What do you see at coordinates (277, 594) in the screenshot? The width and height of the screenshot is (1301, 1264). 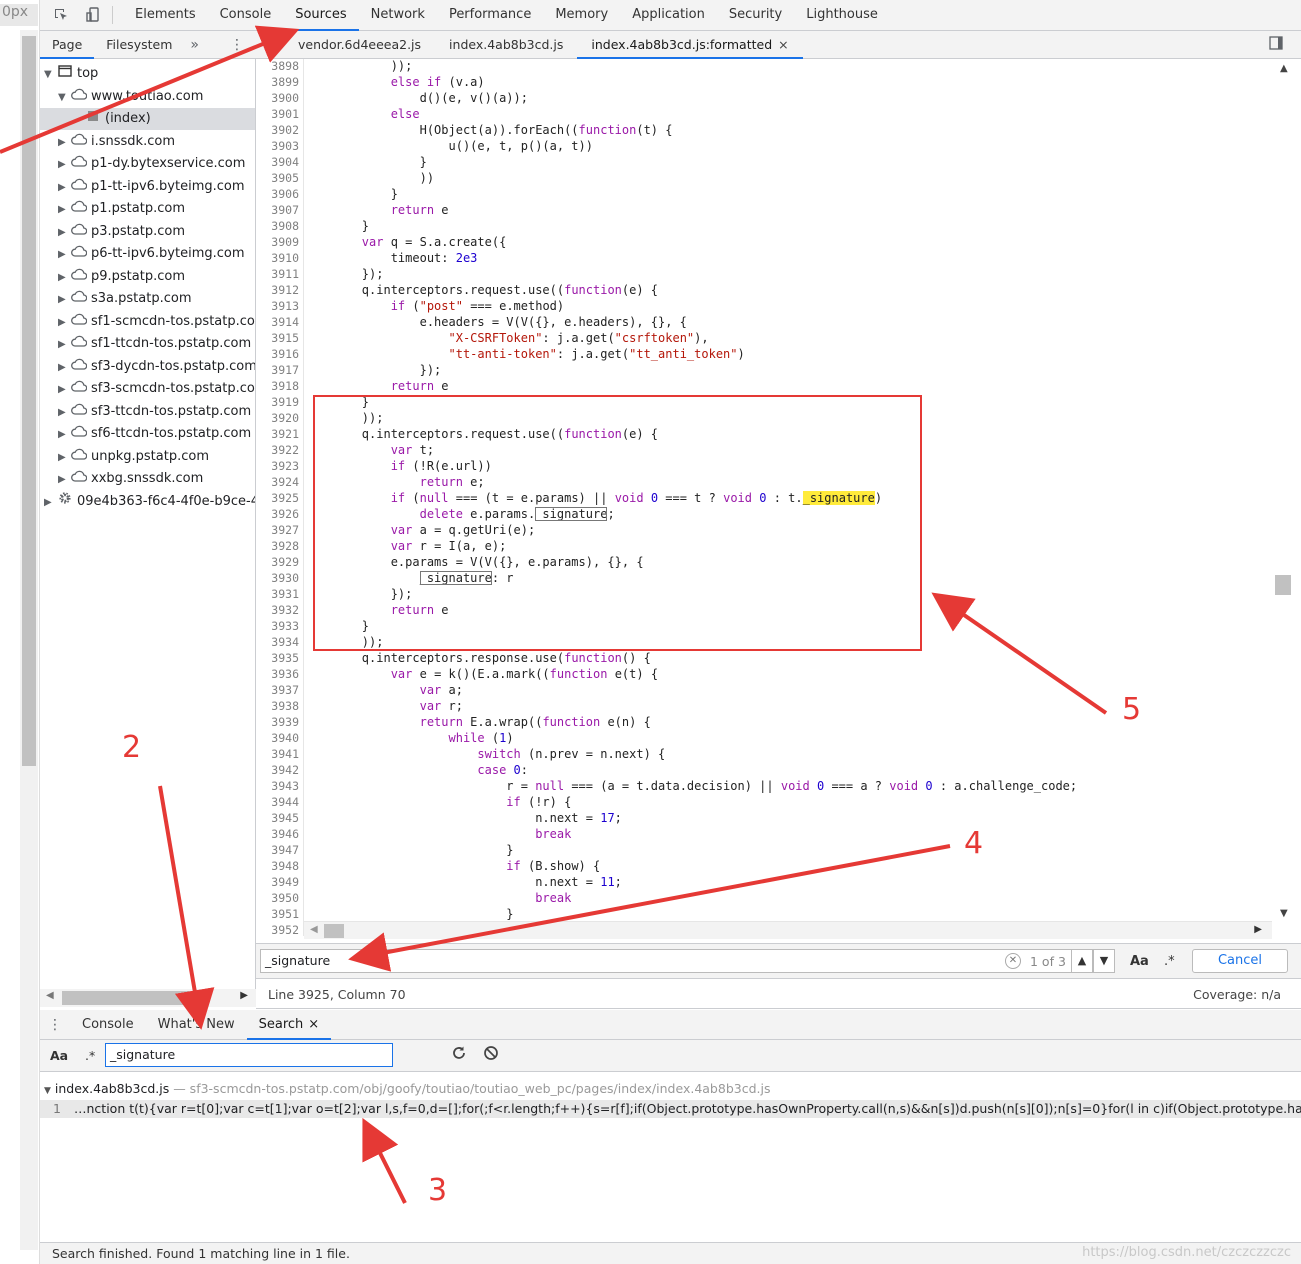 I see `line-number: 3931` at bounding box center [277, 594].